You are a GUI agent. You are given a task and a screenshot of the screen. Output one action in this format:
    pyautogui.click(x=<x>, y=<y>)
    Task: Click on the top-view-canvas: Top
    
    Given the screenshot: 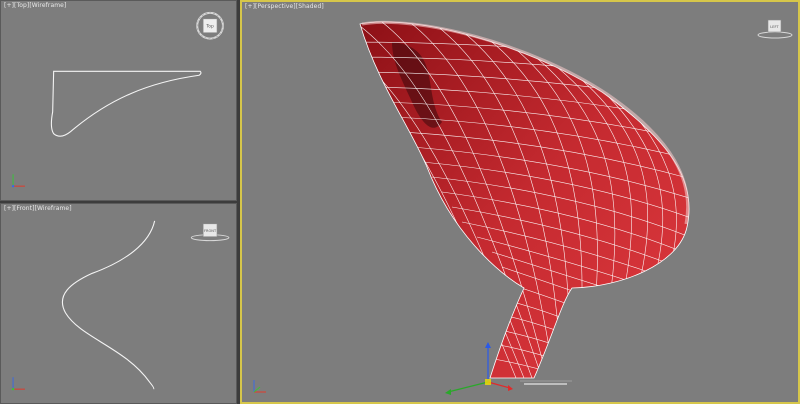 What is the action you would take?
    pyautogui.click(x=117, y=99)
    